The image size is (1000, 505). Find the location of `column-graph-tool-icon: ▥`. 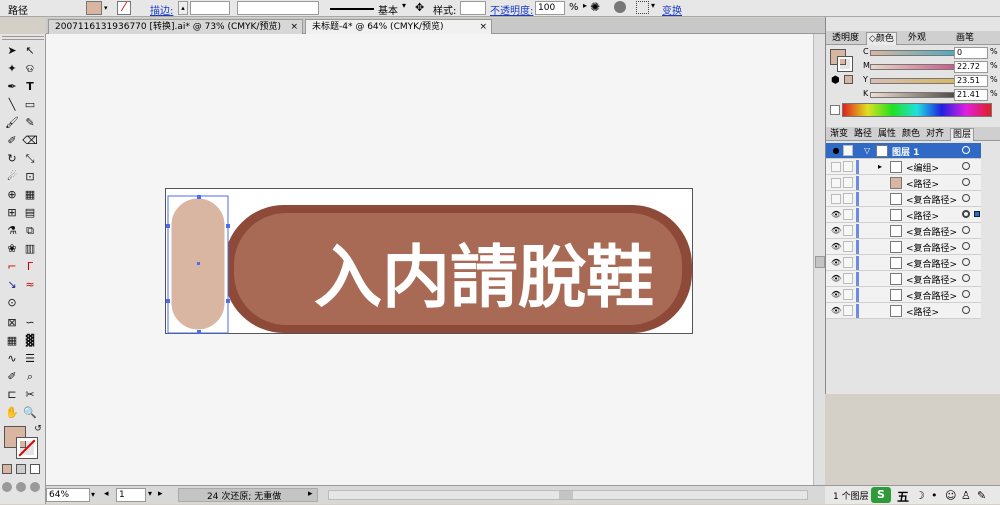

column-graph-tool-icon: ▥ is located at coordinates (30, 249).